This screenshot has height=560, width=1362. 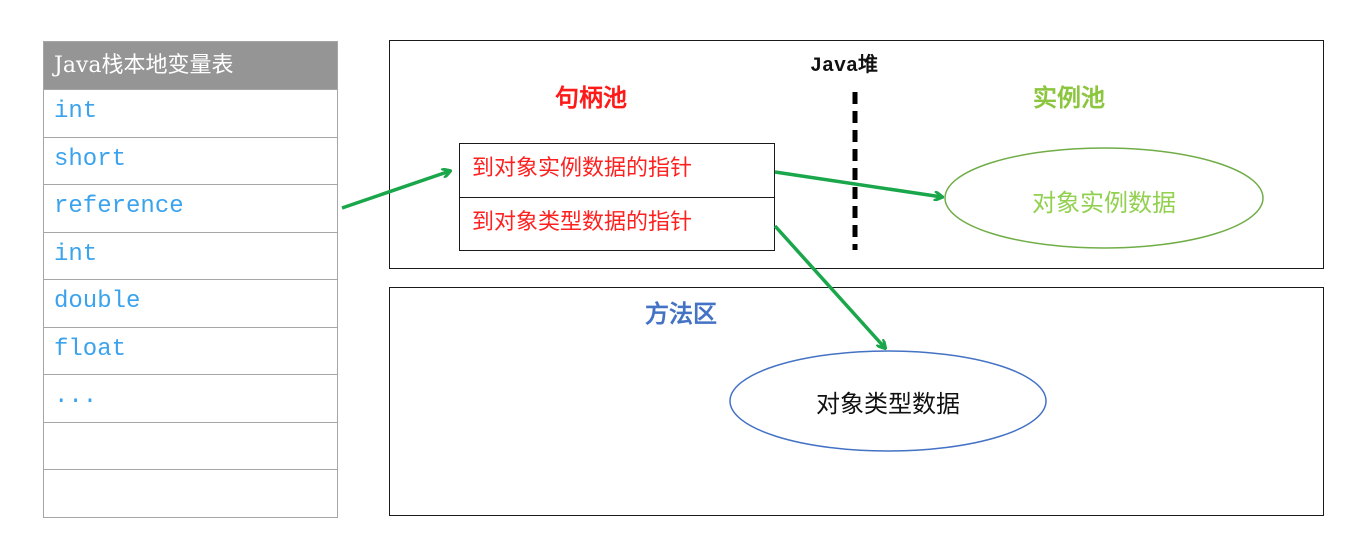 I want to click on instance-pointer-arrow, so click(x=858, y=183).